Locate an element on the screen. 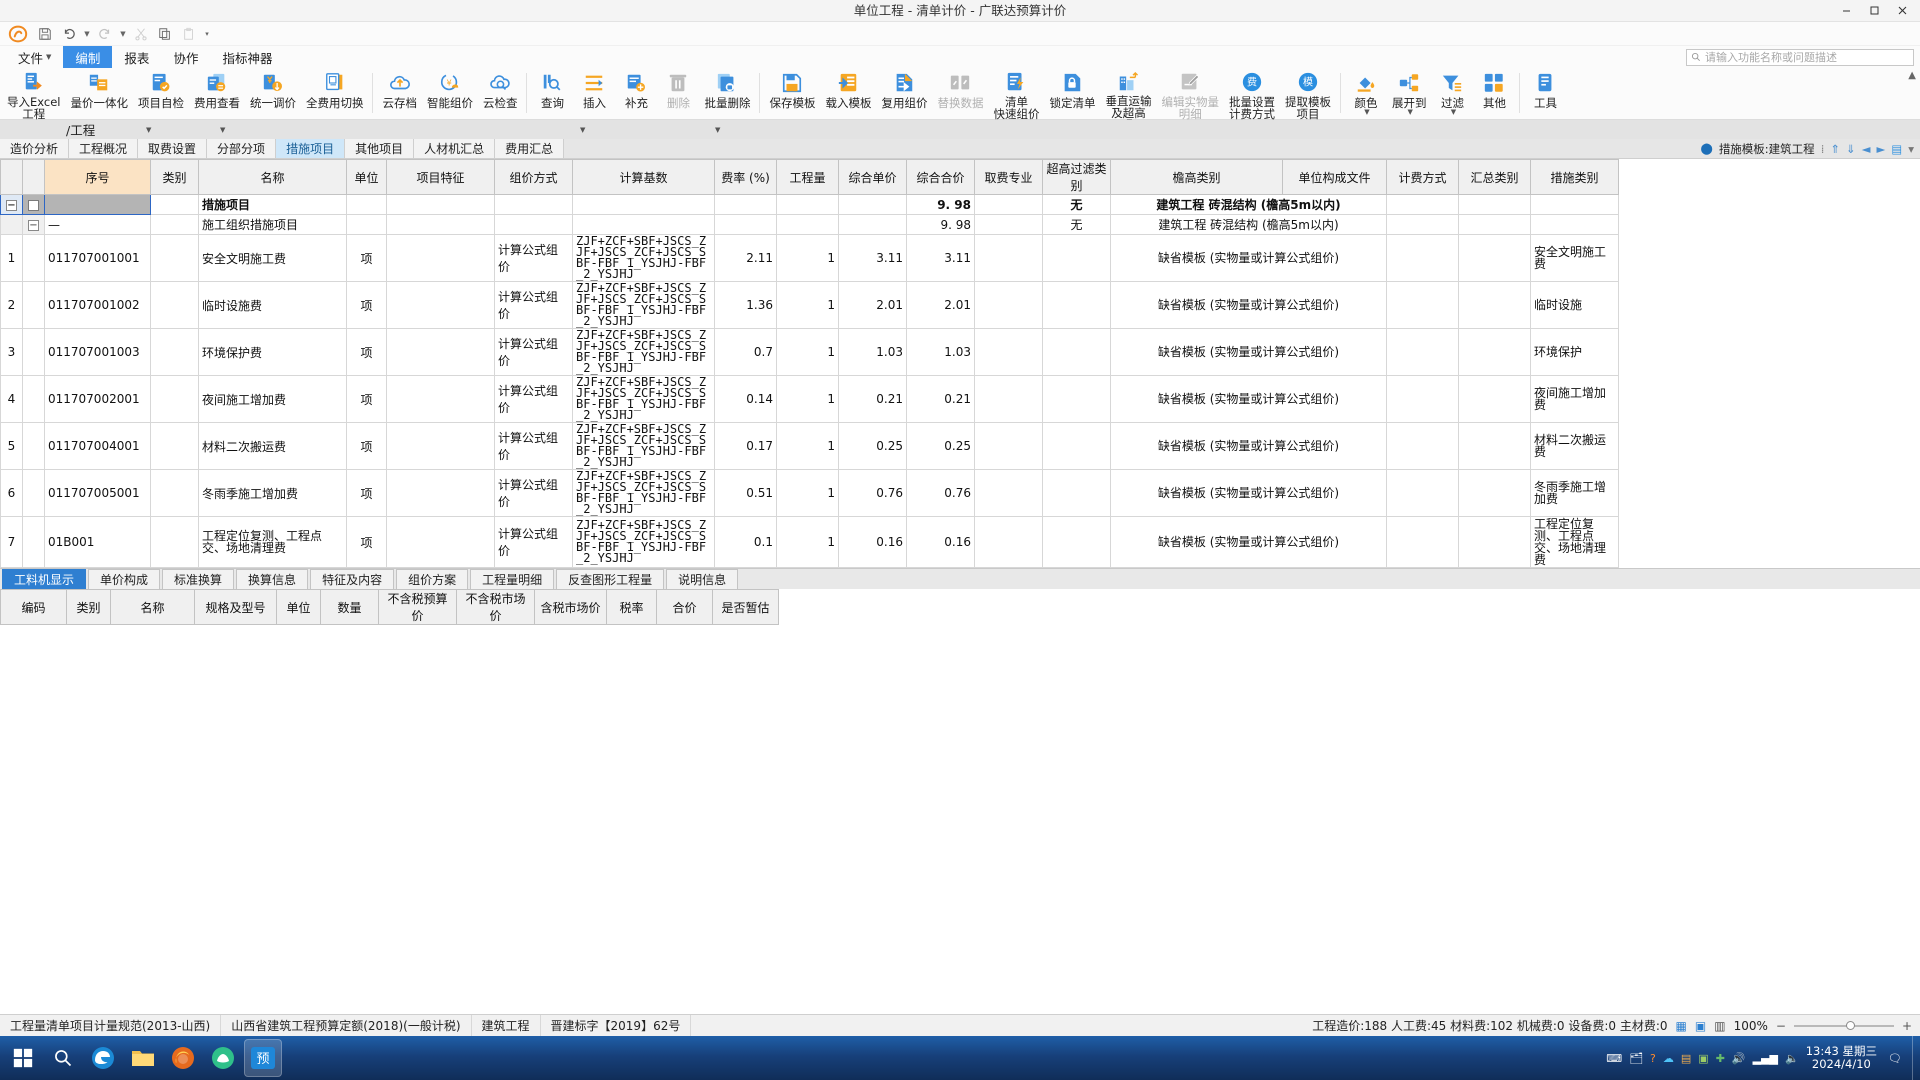  bottom-tab-quantity-detail: 工程量明细 is located at coordinates (512, 579).